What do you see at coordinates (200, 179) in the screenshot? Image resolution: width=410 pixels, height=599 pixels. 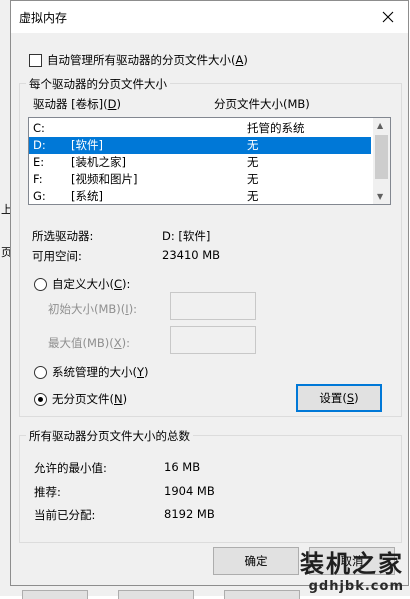 I see `drive-row: F: [视频和图片] 无` at bounding box center [200, 179].